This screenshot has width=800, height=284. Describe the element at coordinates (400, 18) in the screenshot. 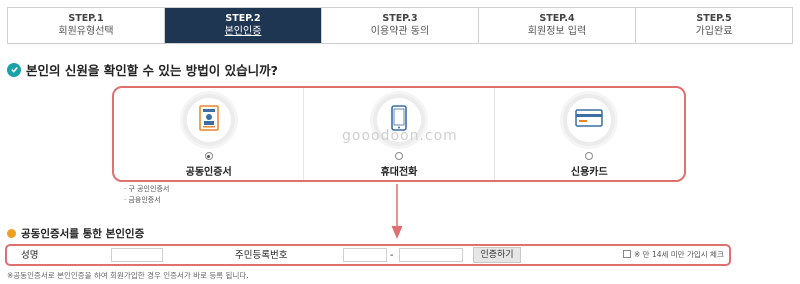

I see `step-number: STEP.3` at that location.